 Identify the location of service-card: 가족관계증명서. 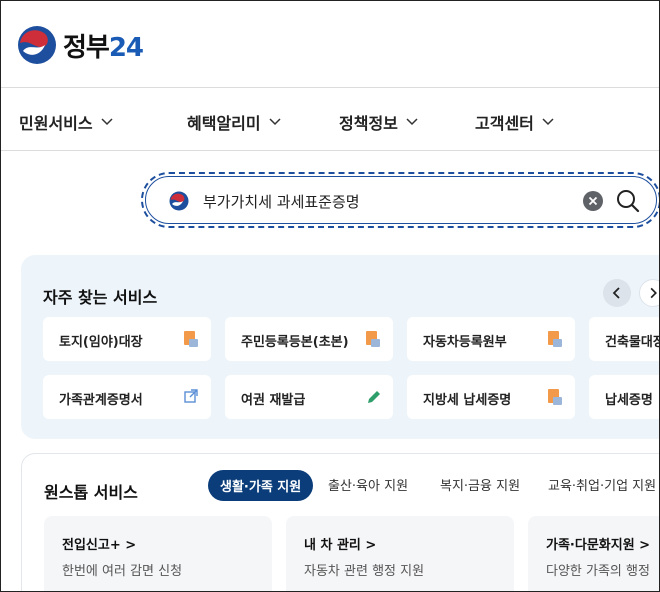
(127, 397).